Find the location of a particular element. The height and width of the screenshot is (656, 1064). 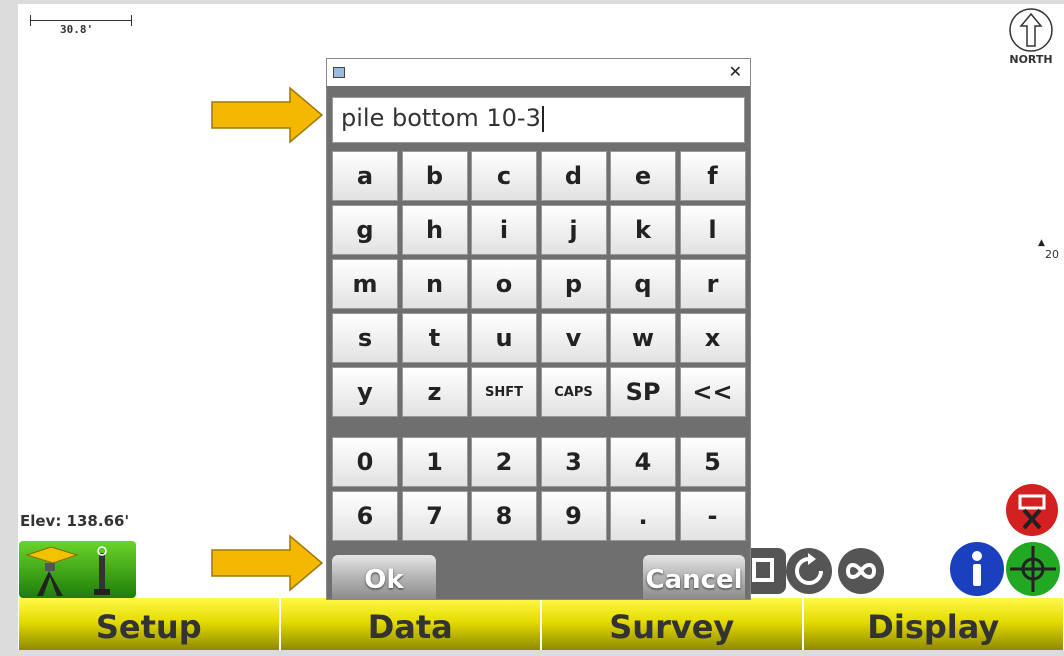

key-j: j is located at coordinates (574, 230).